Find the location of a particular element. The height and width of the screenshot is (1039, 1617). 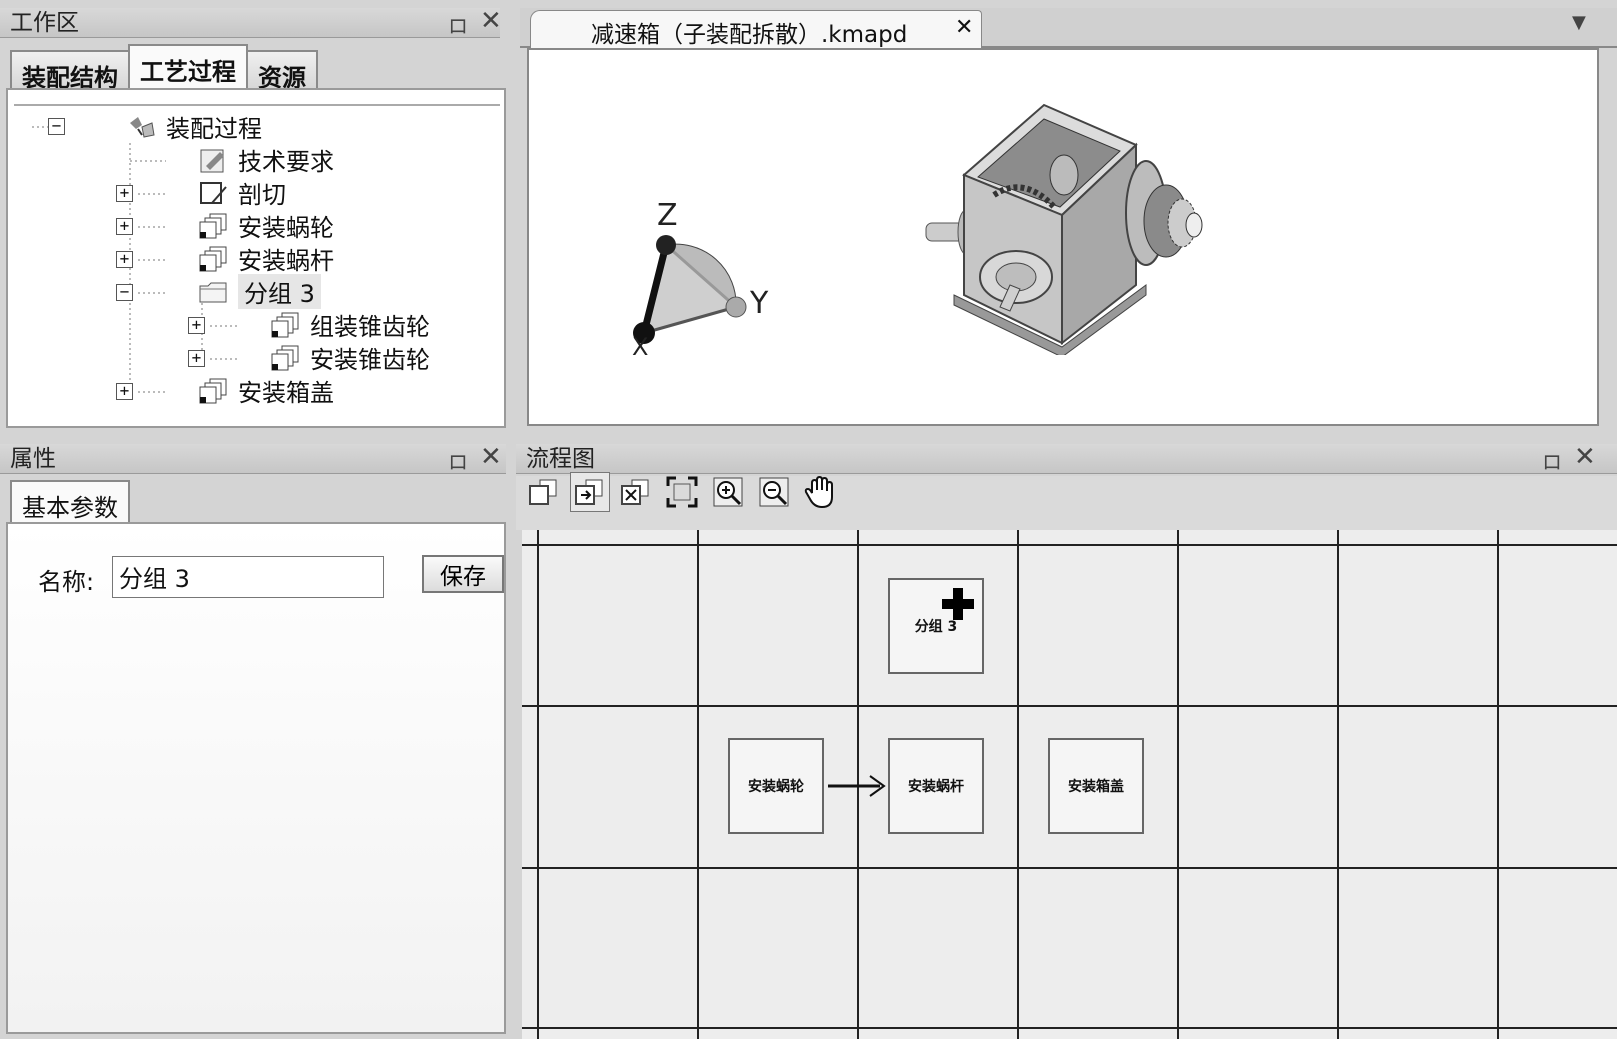

tree-item-section-cut: 剖切 is located at coordinates (242, 192).